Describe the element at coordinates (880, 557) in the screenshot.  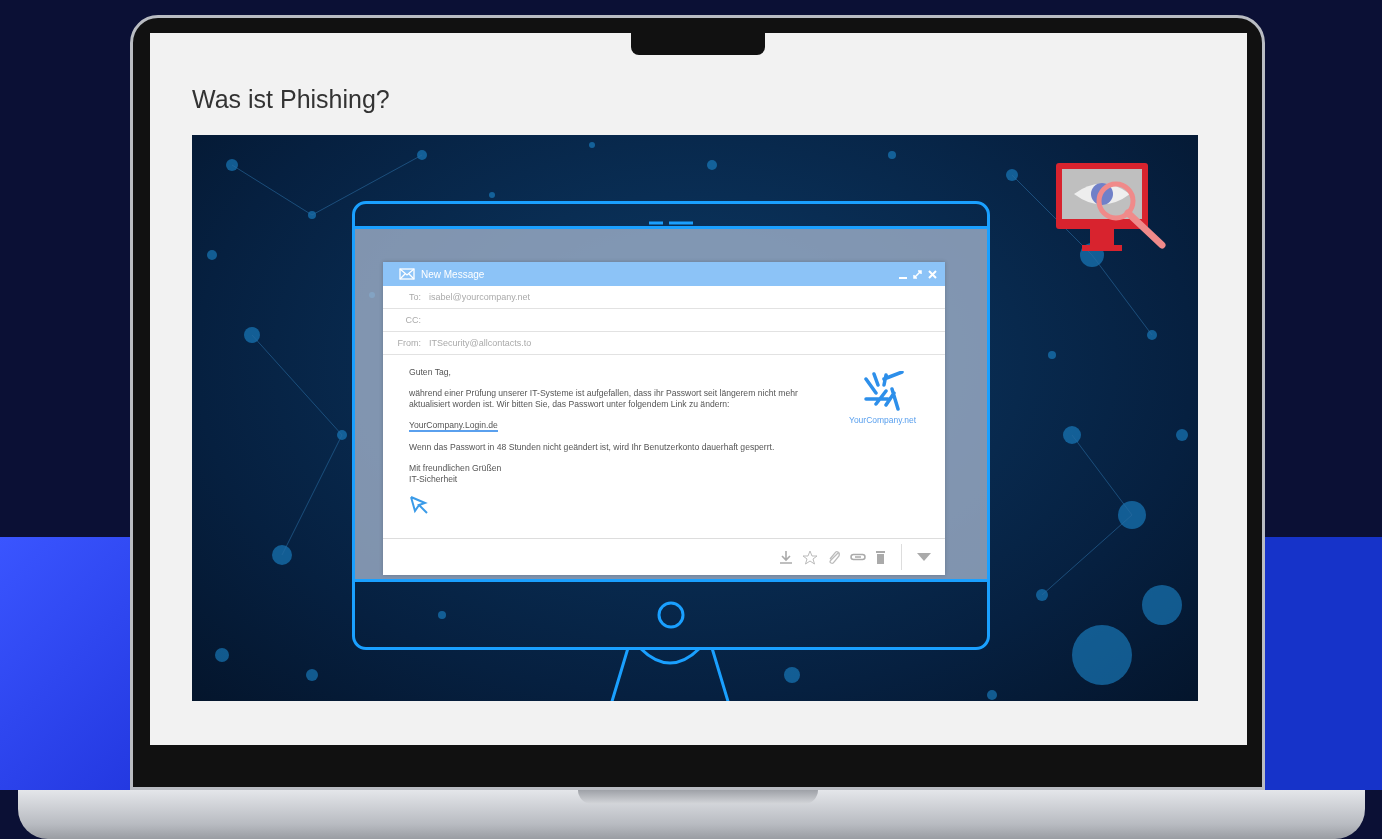
I see `trash-icon` at that location.